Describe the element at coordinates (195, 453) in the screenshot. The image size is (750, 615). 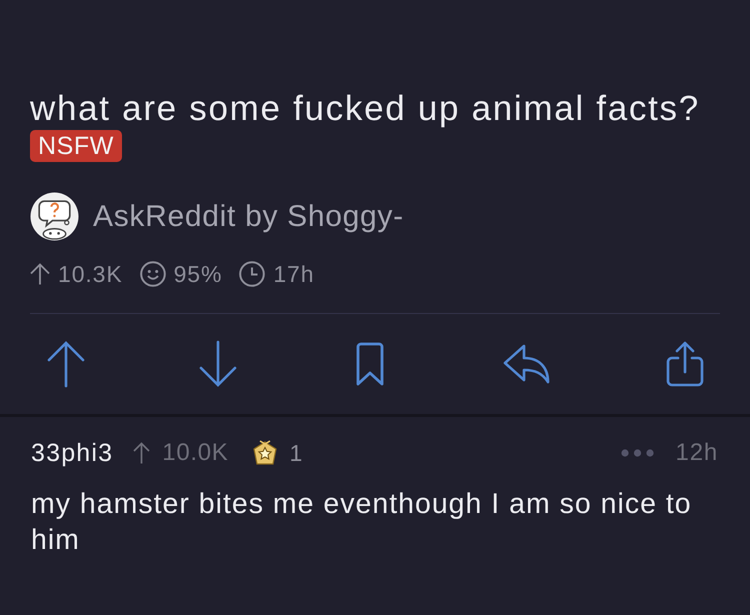
I see `comment-score: 10.0K` at that location.